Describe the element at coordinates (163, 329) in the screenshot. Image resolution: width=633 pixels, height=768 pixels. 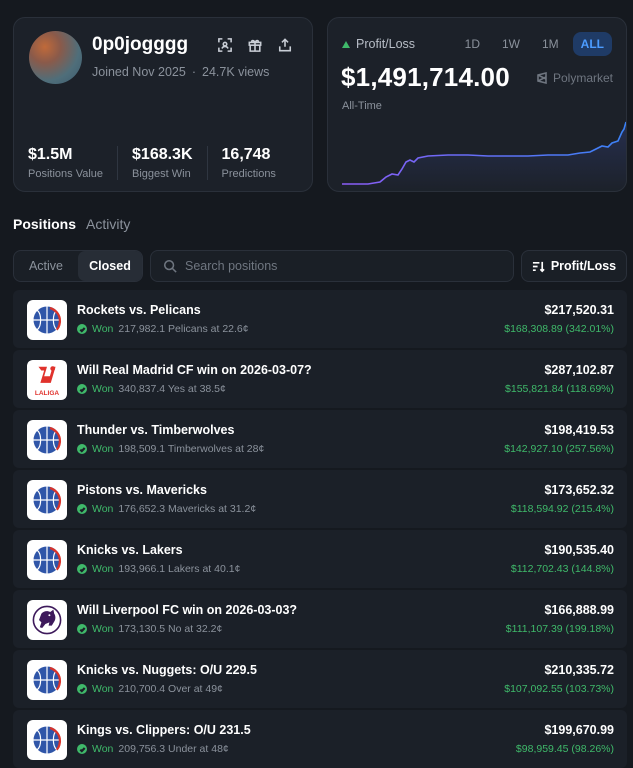
I see `position-subtitle: Won 217,982.1 Pelicans at 22.6¢` at that location.